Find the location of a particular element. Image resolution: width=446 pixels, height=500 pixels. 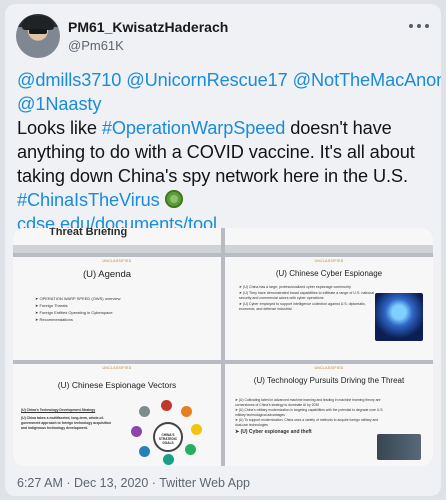

author-name: PM61_KwisatzHaderach is located at coordinates (148, 27).